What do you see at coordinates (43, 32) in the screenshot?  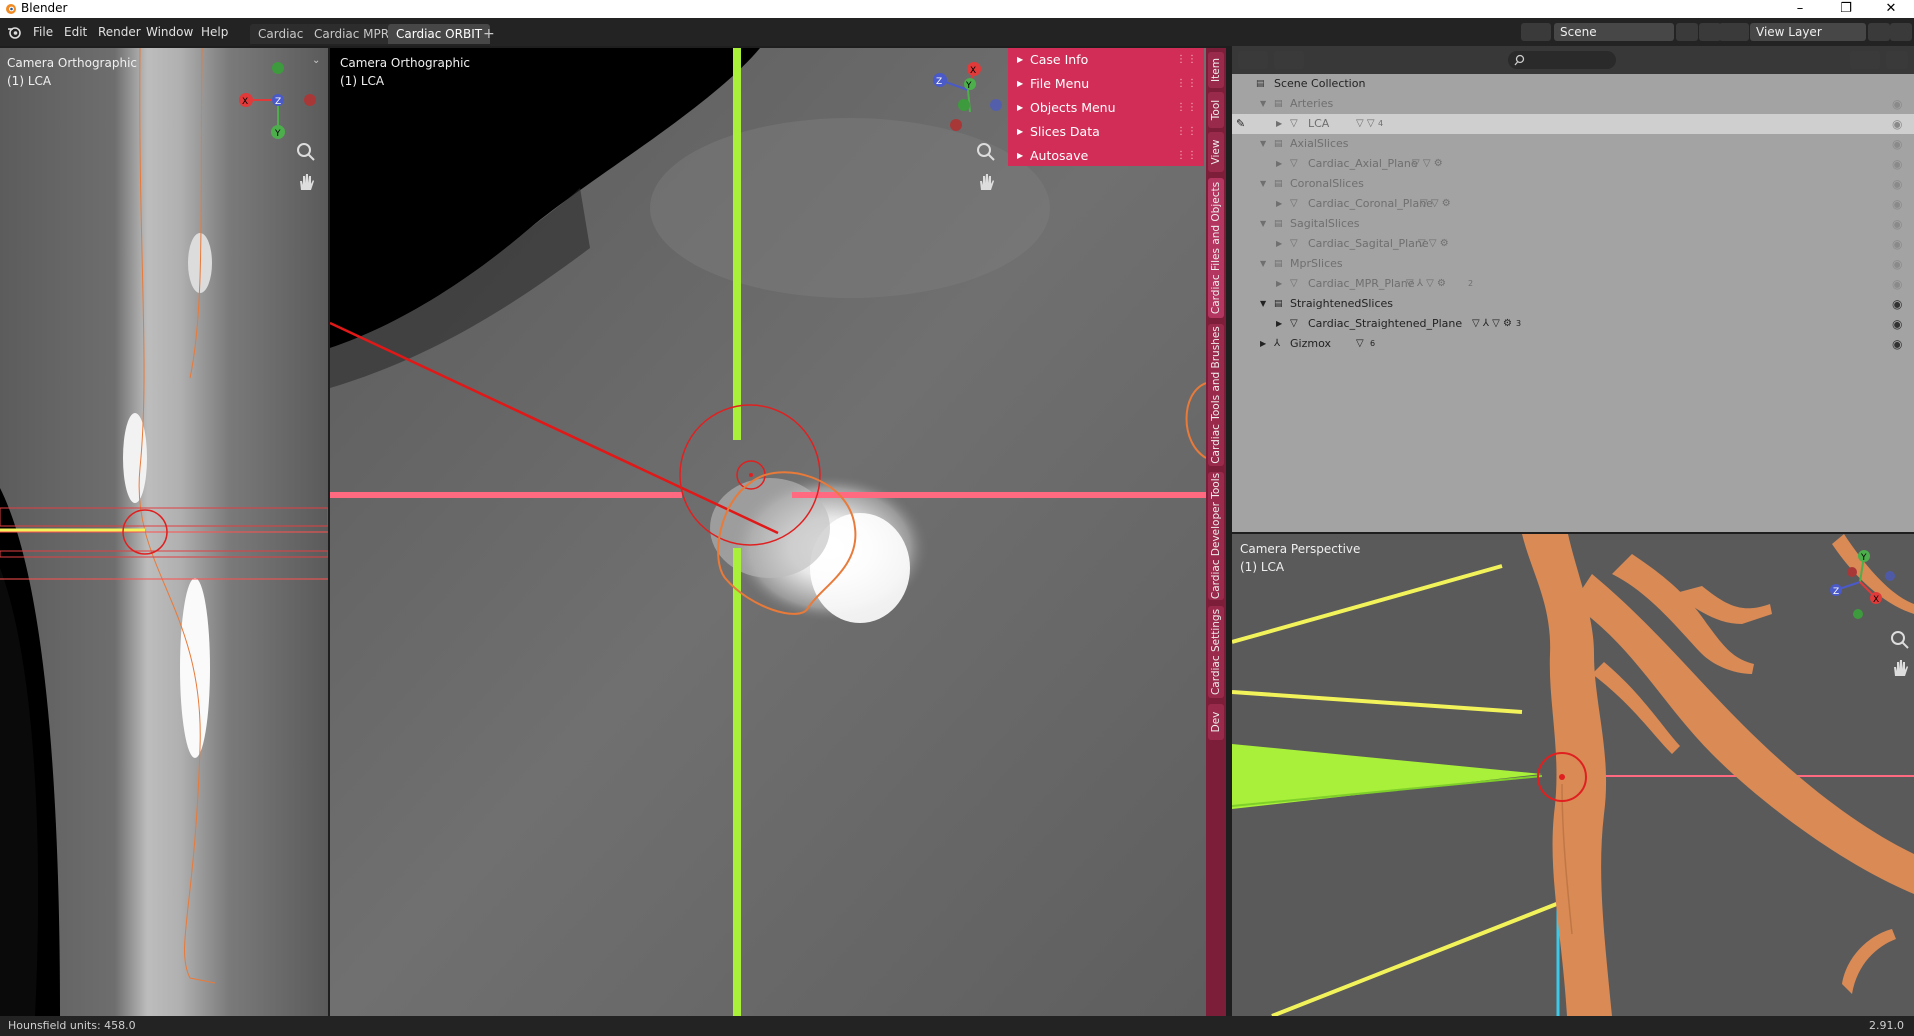 I see `menu-file: File` at bounding box center [43, 32].